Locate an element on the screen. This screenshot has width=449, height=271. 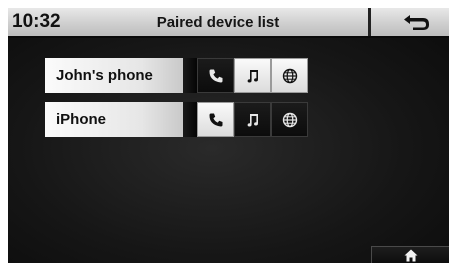
home-icon is located at coordinates (411, 255).